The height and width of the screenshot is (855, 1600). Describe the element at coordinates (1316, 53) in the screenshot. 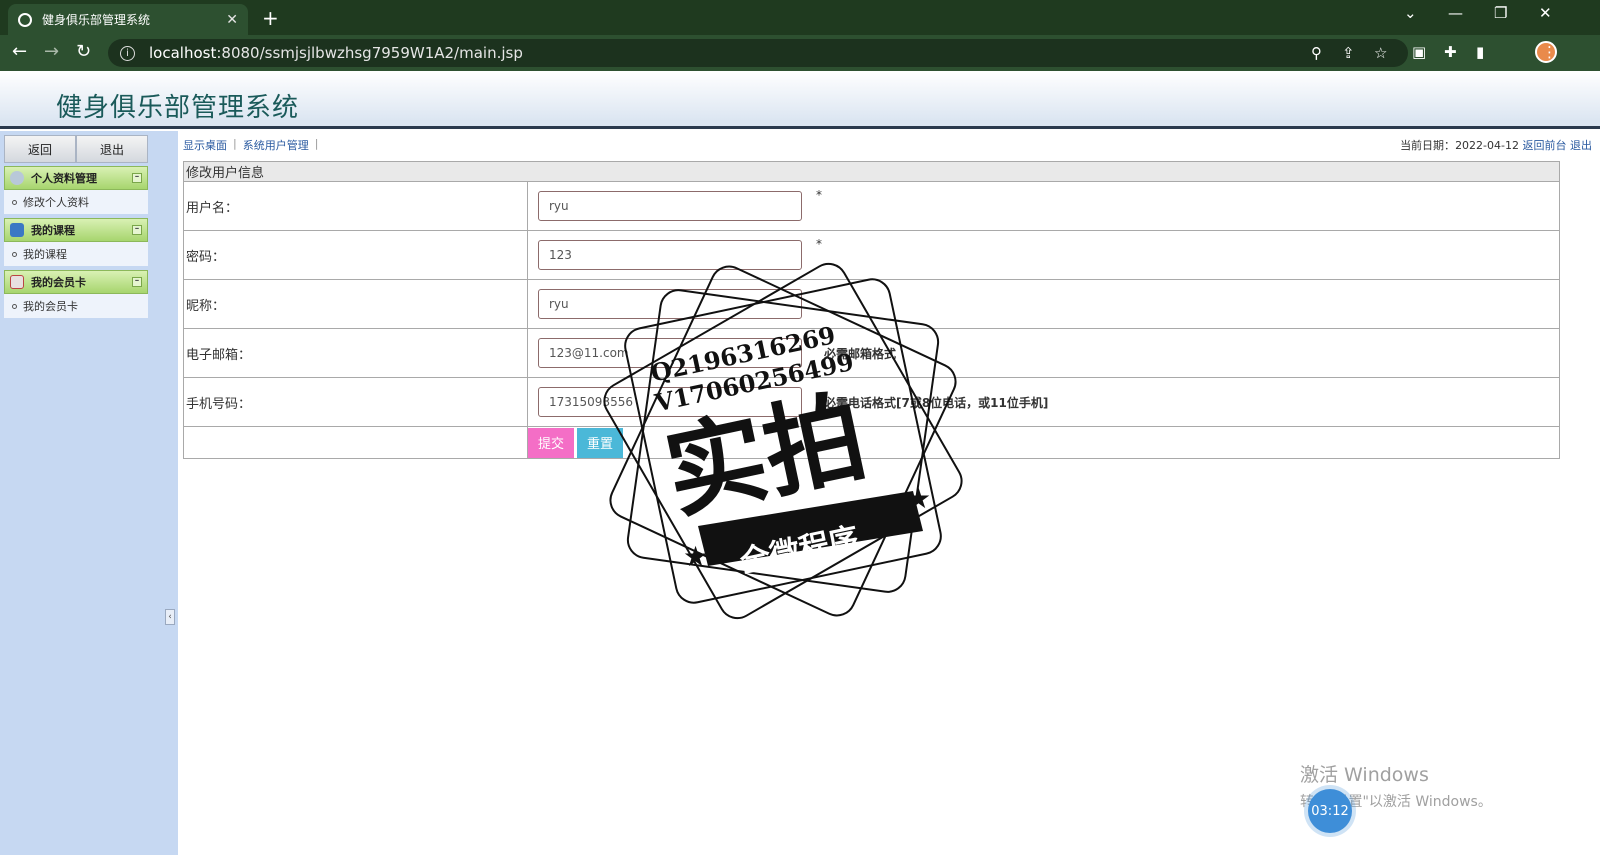

I see `zoom-icon: ⚲` at that location.